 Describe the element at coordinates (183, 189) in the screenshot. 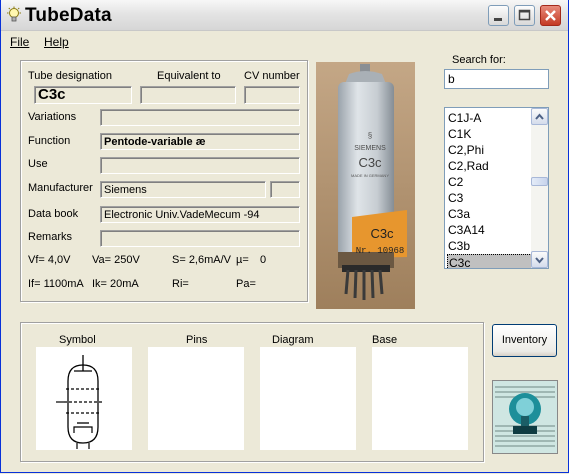

I see `manufacturer-field: Siemens` at that location.